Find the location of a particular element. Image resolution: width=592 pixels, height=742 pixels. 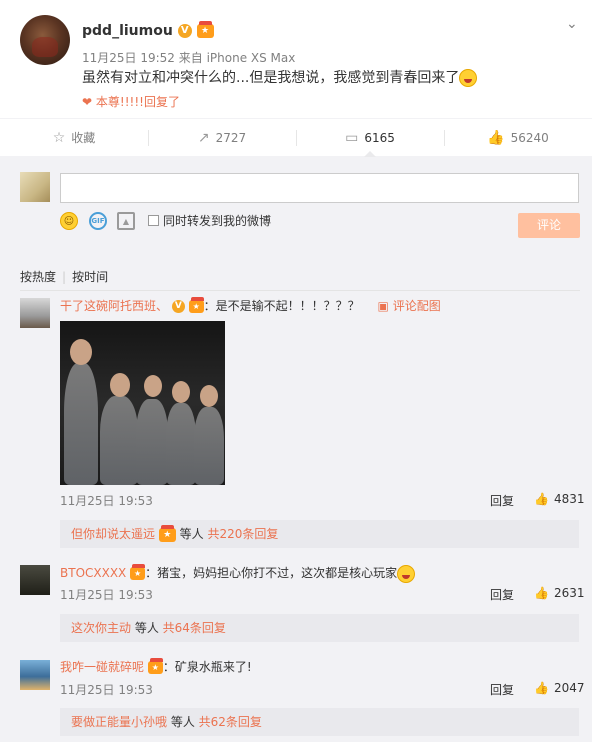

liked-by-text: 本尊!!!!!回复了 is located at coordinates (138, 102).